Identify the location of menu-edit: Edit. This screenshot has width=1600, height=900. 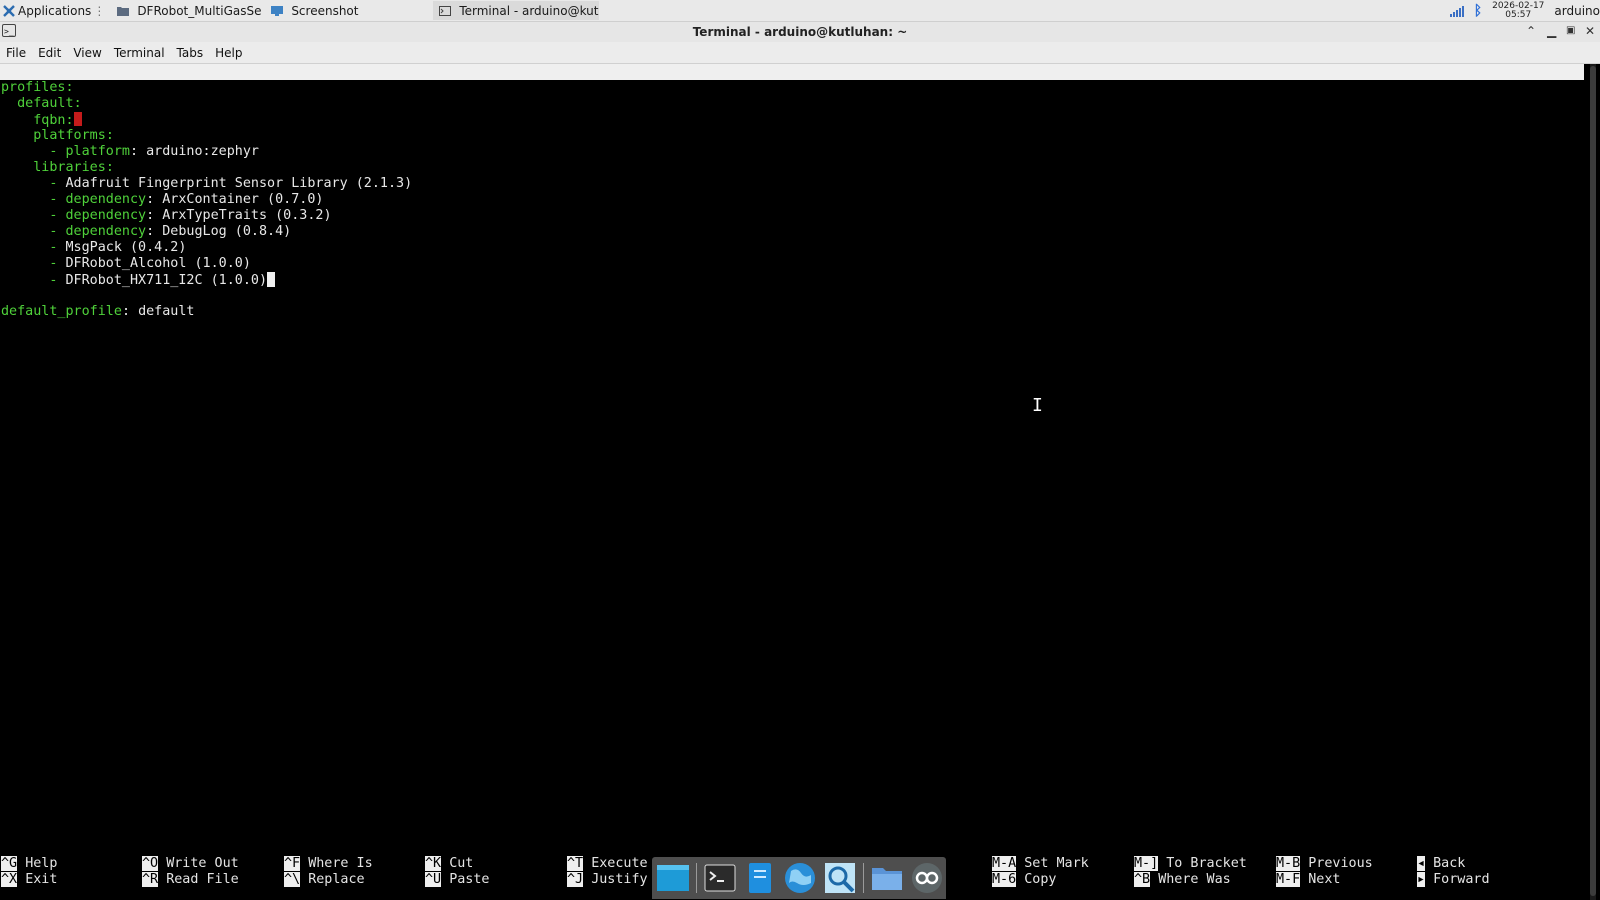
(49, 53).